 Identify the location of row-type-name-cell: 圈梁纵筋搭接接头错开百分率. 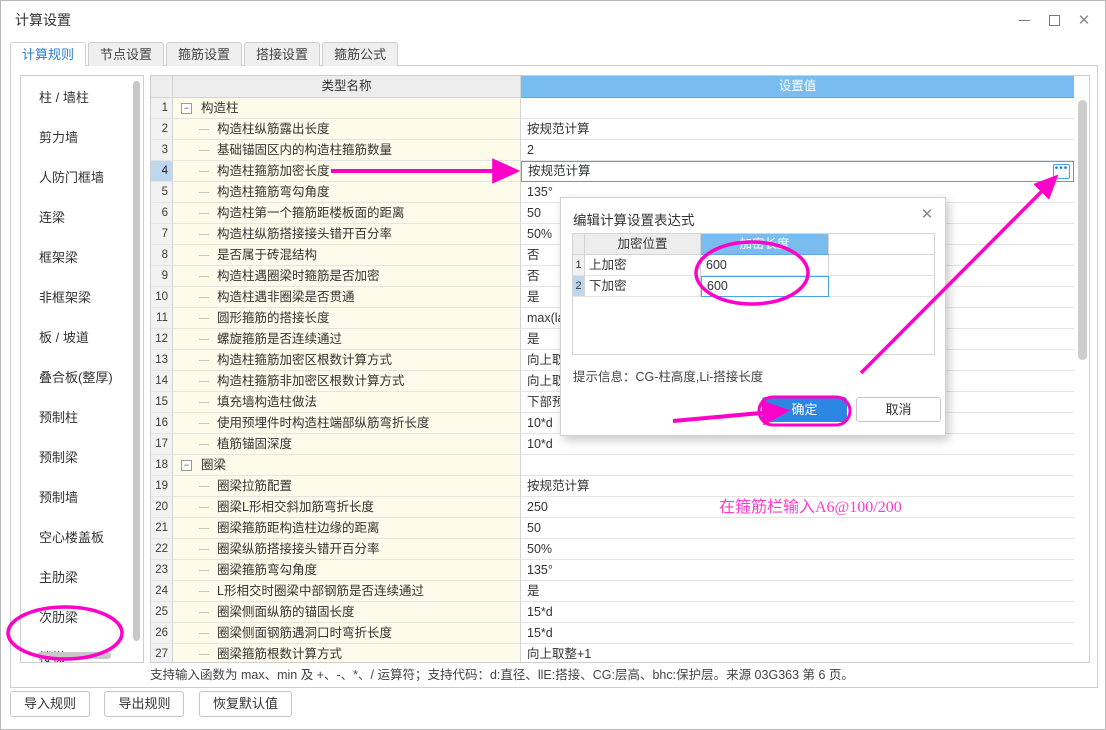
(347, 549).